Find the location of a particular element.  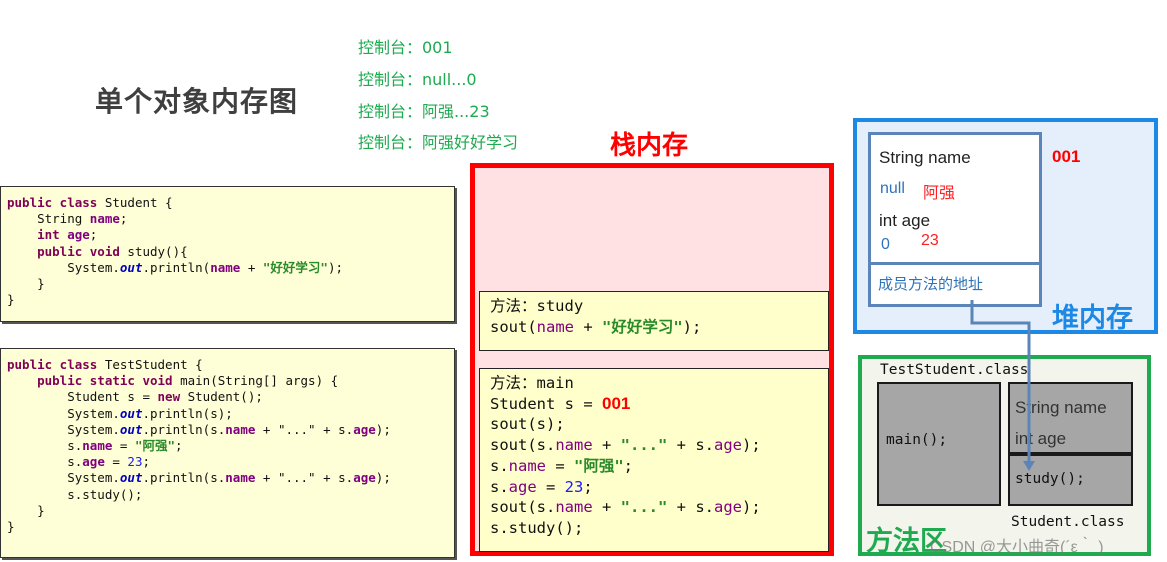

method-reference-arrow is located at coordinates (1002, 385).